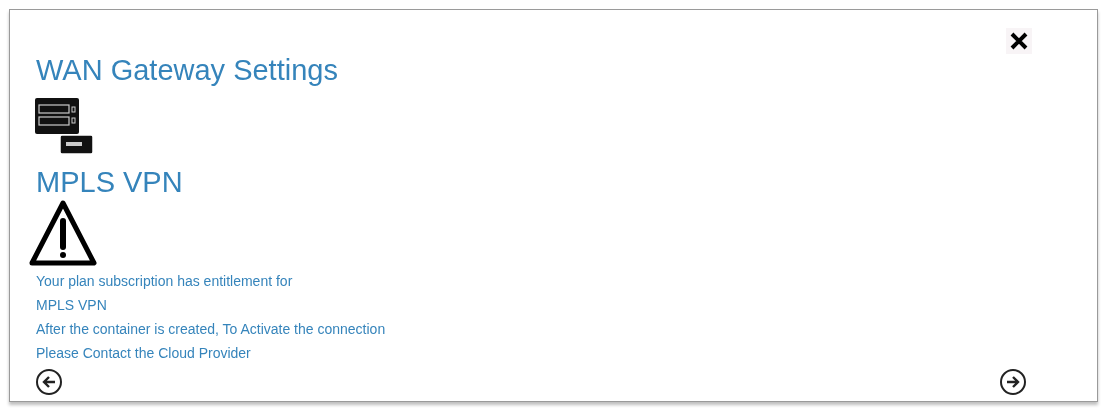  I want to click on right-arrow-icon, so click(1013, 382).